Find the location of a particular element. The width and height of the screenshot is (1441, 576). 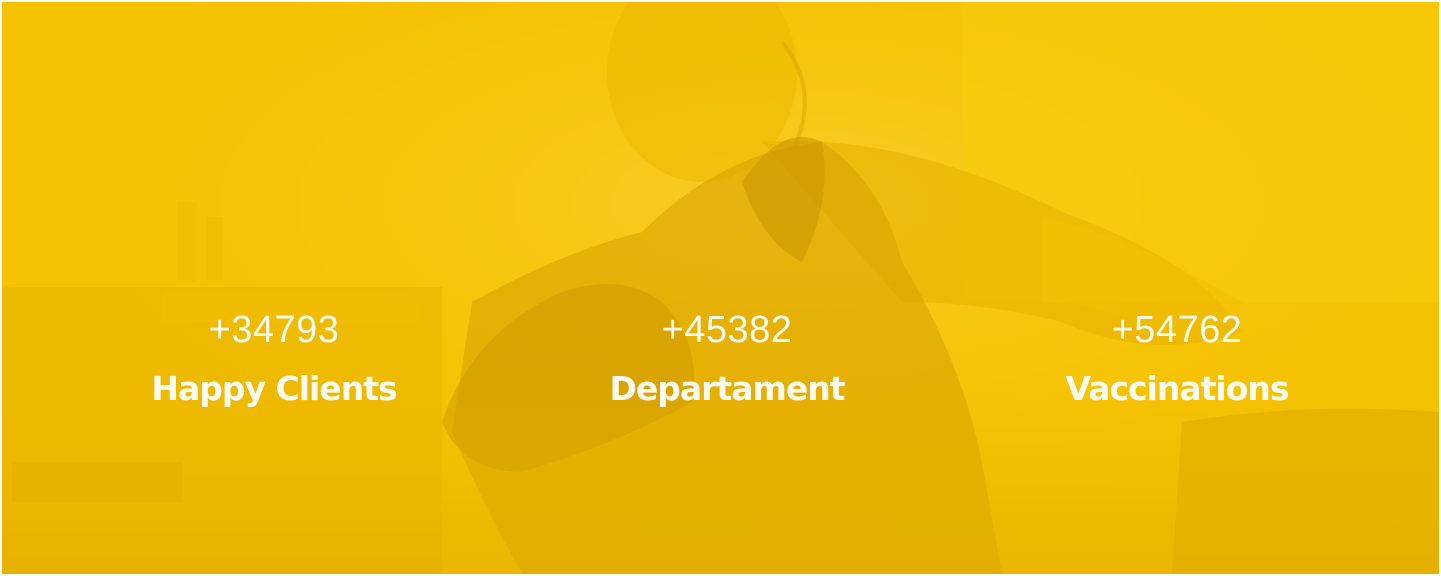

stat-number: +45382 is located at coordinates (727, 330).